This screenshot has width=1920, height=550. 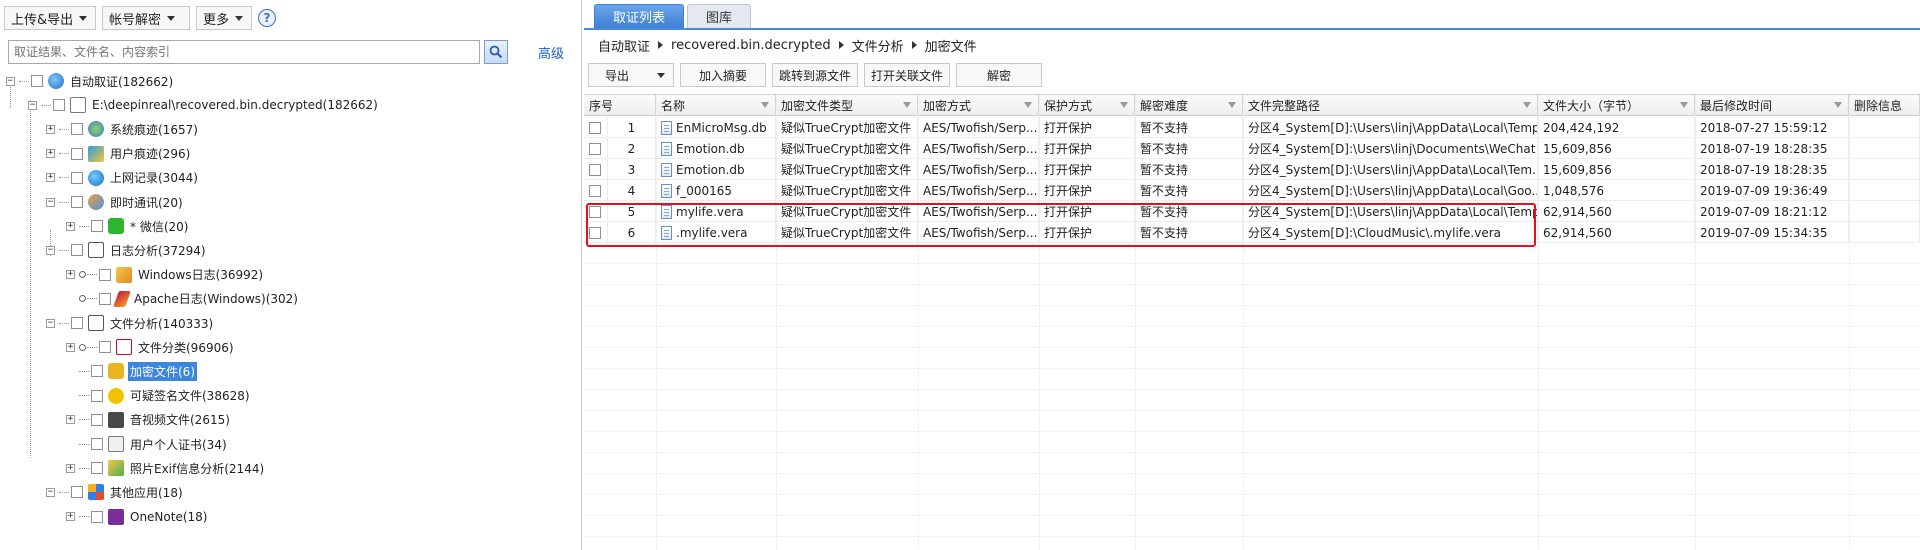 I want to click on column-header-difficulty: 解密难度, so click(x=1189, y=105).